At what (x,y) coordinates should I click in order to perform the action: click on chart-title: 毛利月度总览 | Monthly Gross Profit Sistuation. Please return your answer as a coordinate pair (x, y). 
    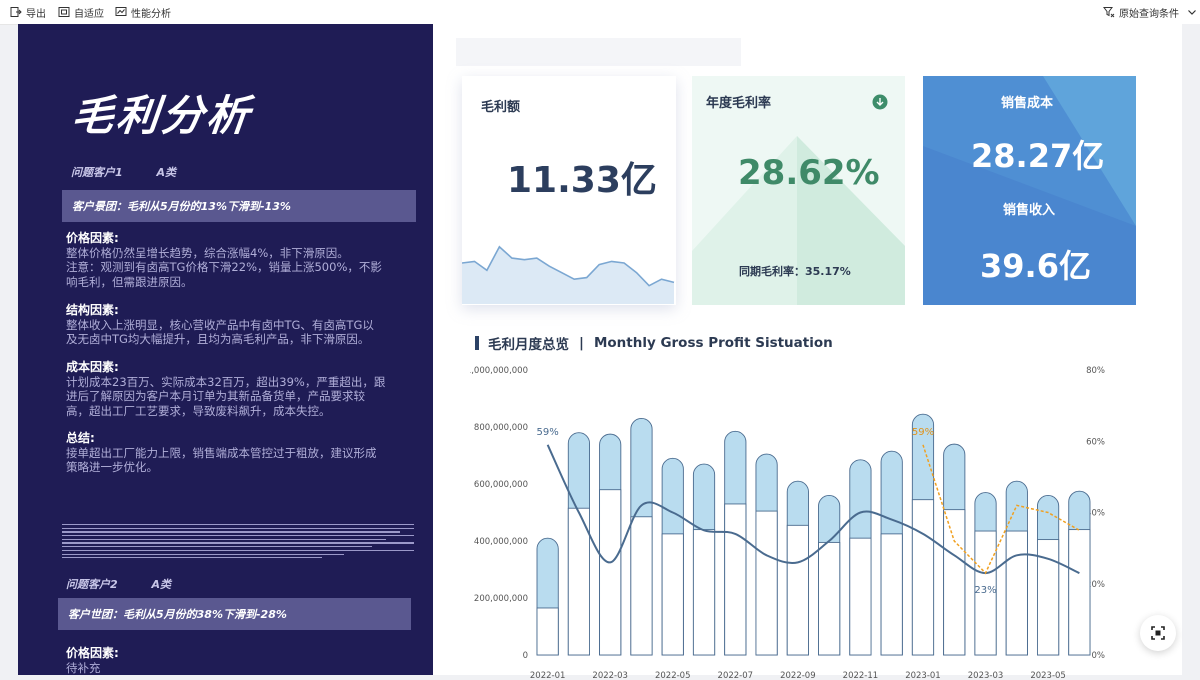
    Looking at the image, I should click on (654, 343).